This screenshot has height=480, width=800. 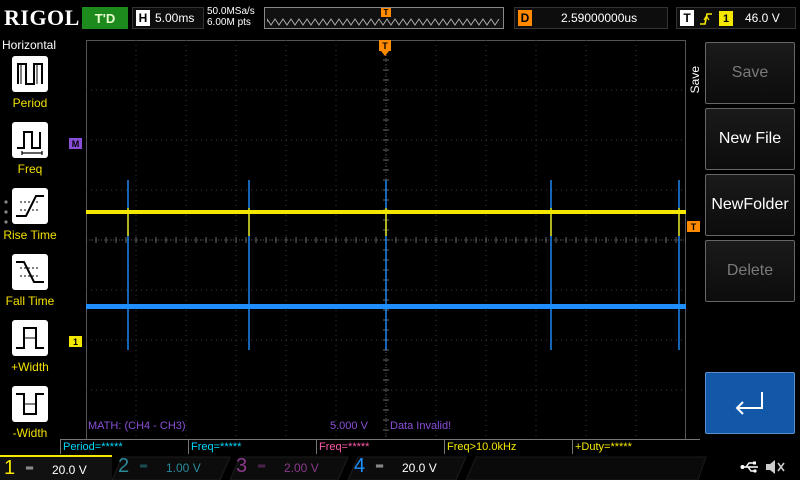 I want to click on trigger-position-top-icon: T, so click(x=385, y=48).